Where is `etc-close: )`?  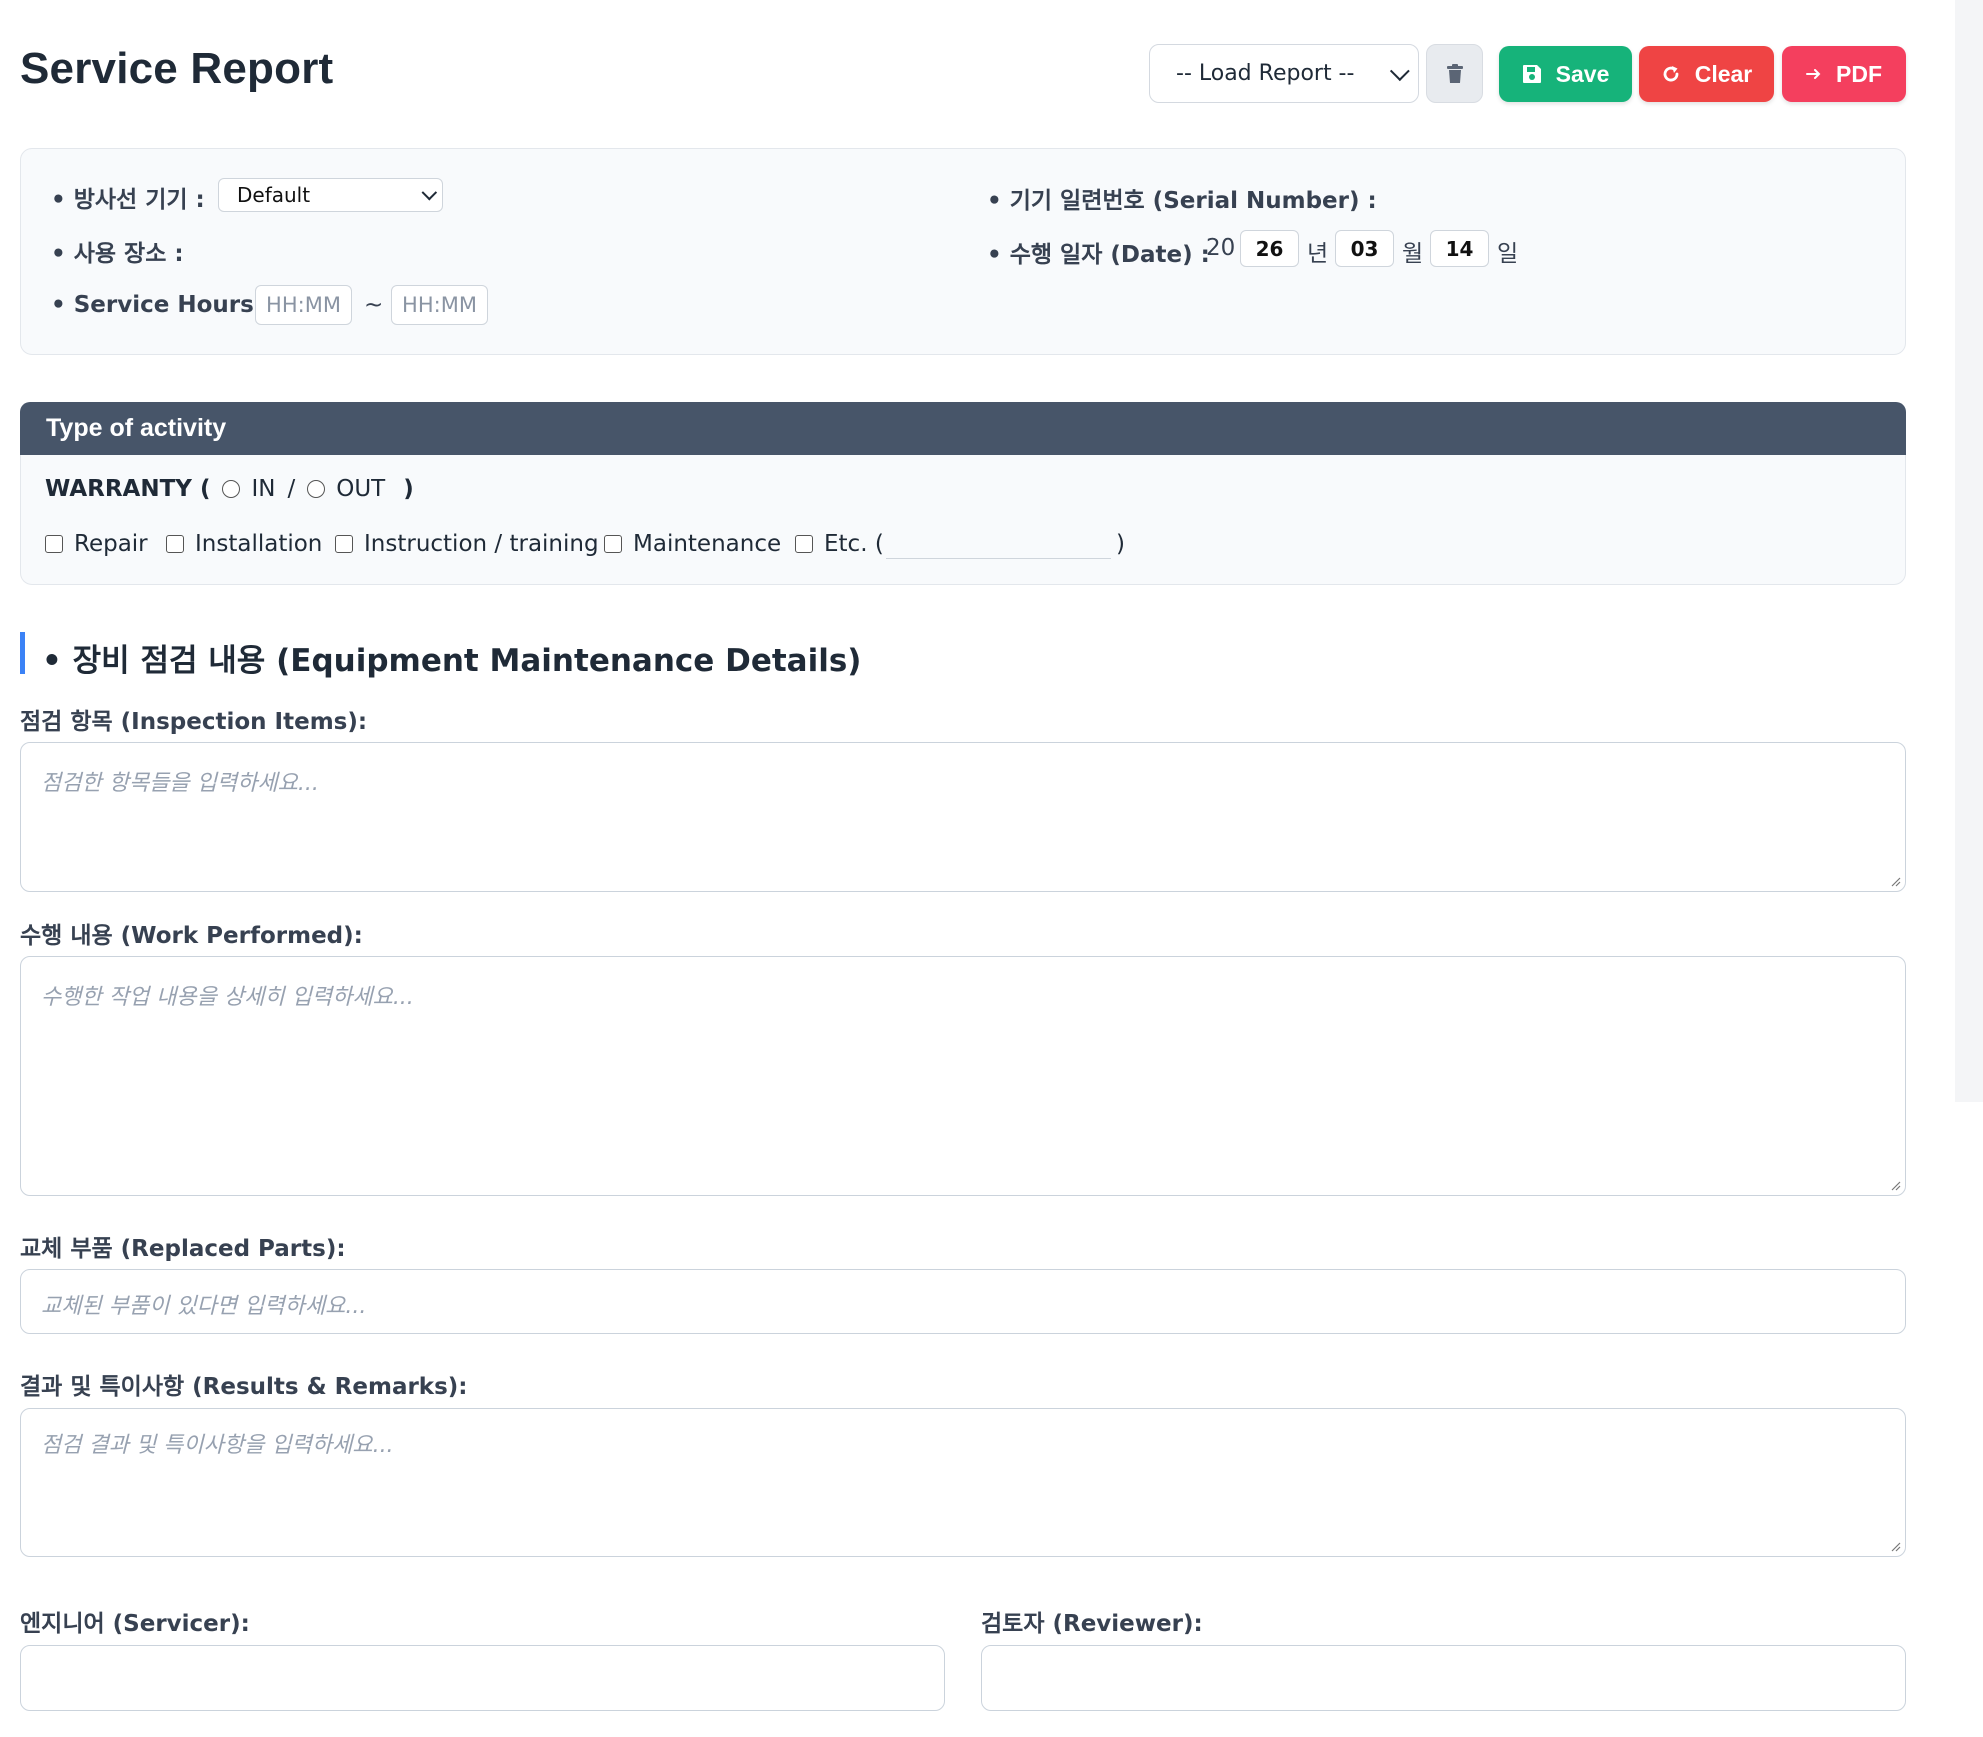
etc-close: ) is located at coordinates (1120, 544).